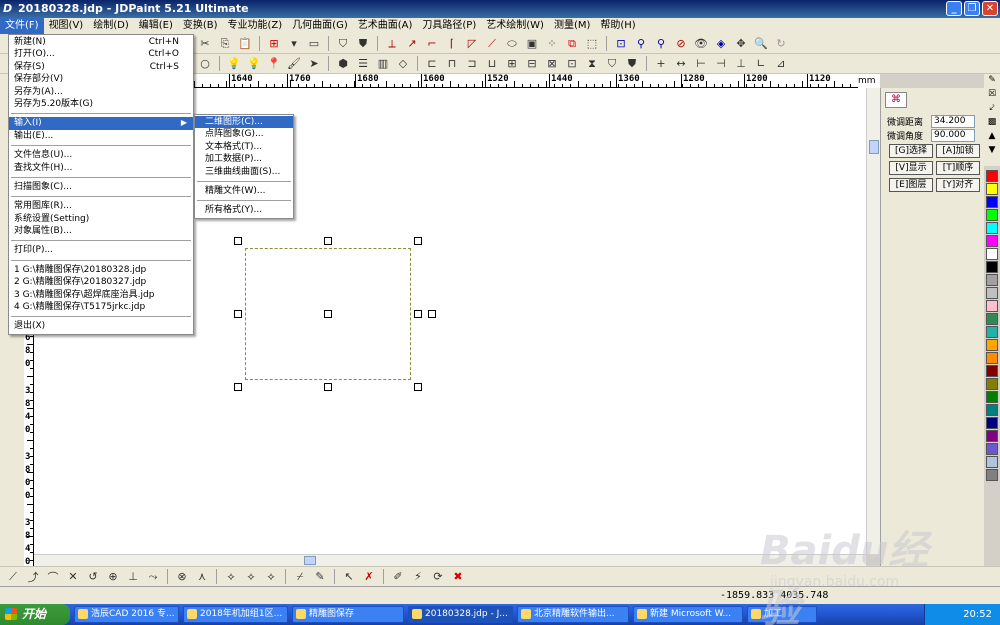 Image resolution: width=1000 pixels, height=625 pixels. I want to click on no-fill-icon: ☒, so click(992, 94).